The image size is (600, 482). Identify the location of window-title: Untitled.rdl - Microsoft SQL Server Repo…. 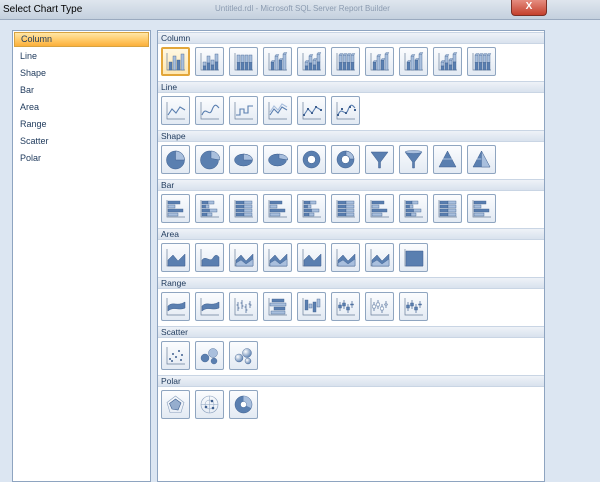
(302, 8).